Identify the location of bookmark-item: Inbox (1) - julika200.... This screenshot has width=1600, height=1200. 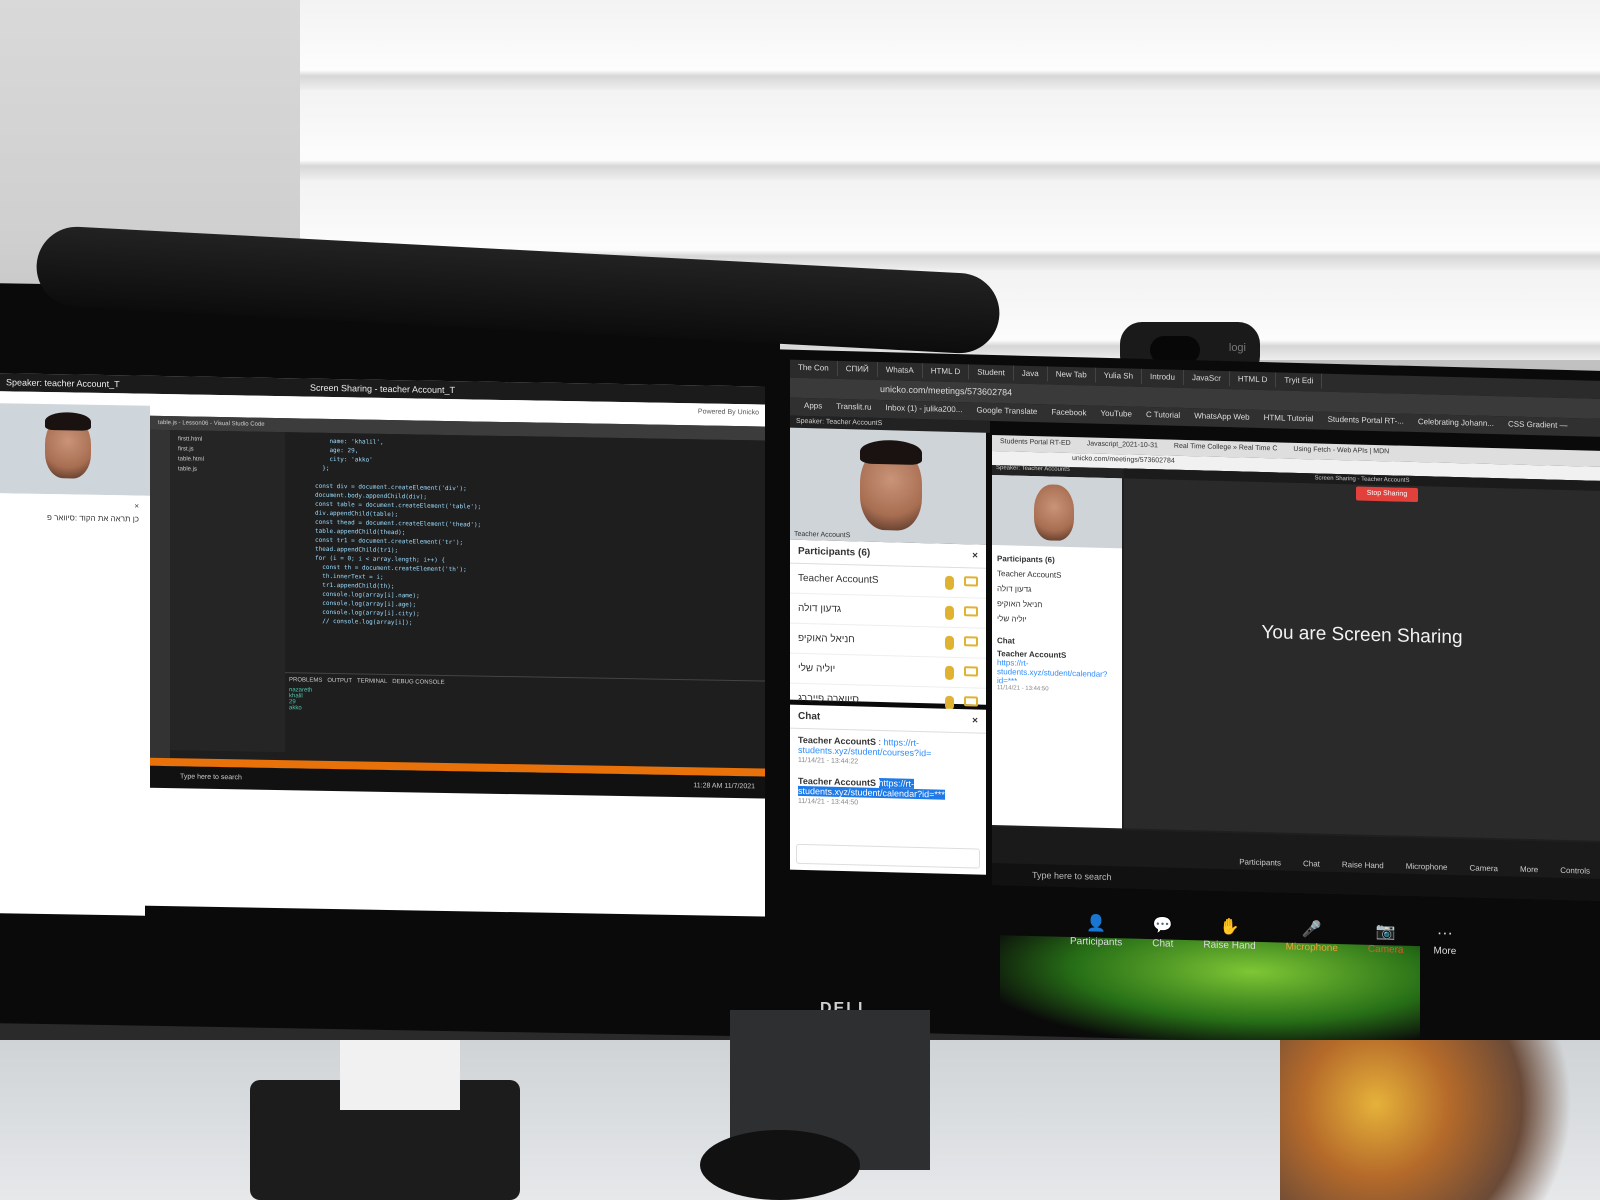
(924, 408).